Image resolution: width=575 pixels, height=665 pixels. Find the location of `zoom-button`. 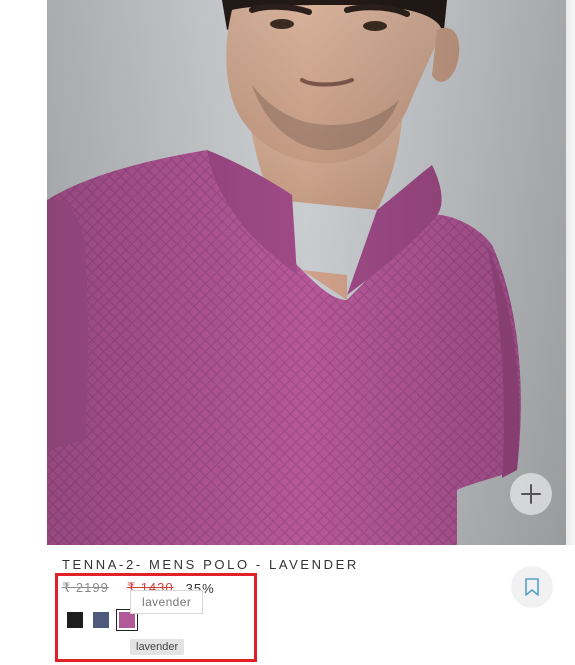

zoom-button is located at coordinates (531, 494).